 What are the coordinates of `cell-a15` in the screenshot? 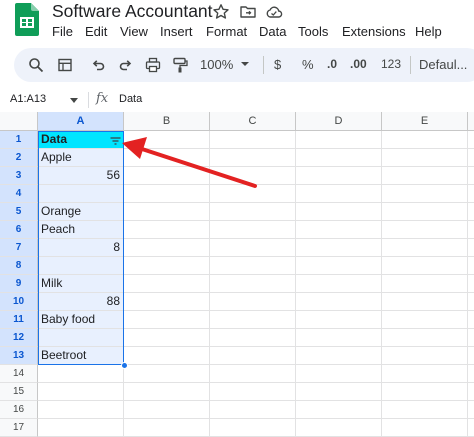 It's located at (81, 392).